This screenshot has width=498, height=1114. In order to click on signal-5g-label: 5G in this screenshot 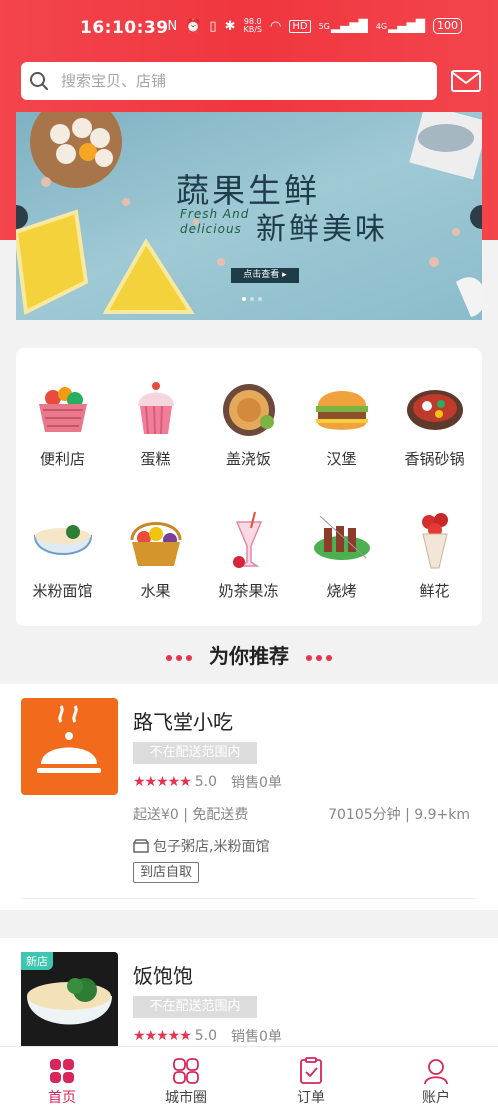, I will do `click(324, 26)`.